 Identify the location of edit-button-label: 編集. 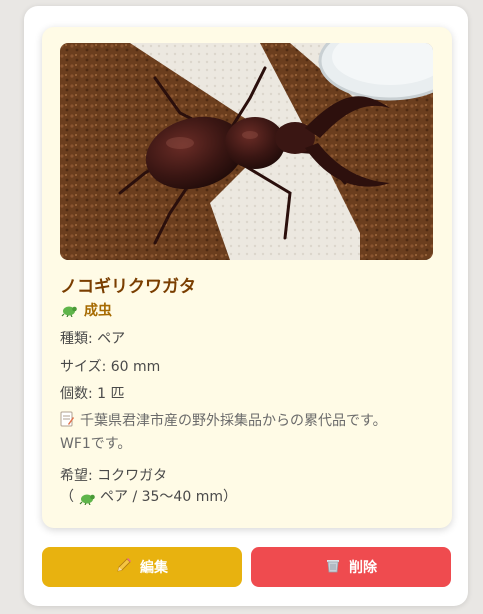
(154, 568).